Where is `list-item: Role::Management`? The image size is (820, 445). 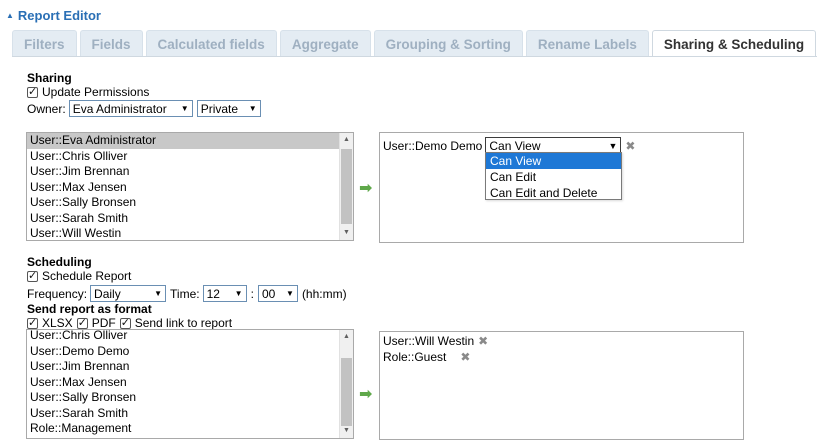 list-item: Role::Management is located at coordinates (190, 429).